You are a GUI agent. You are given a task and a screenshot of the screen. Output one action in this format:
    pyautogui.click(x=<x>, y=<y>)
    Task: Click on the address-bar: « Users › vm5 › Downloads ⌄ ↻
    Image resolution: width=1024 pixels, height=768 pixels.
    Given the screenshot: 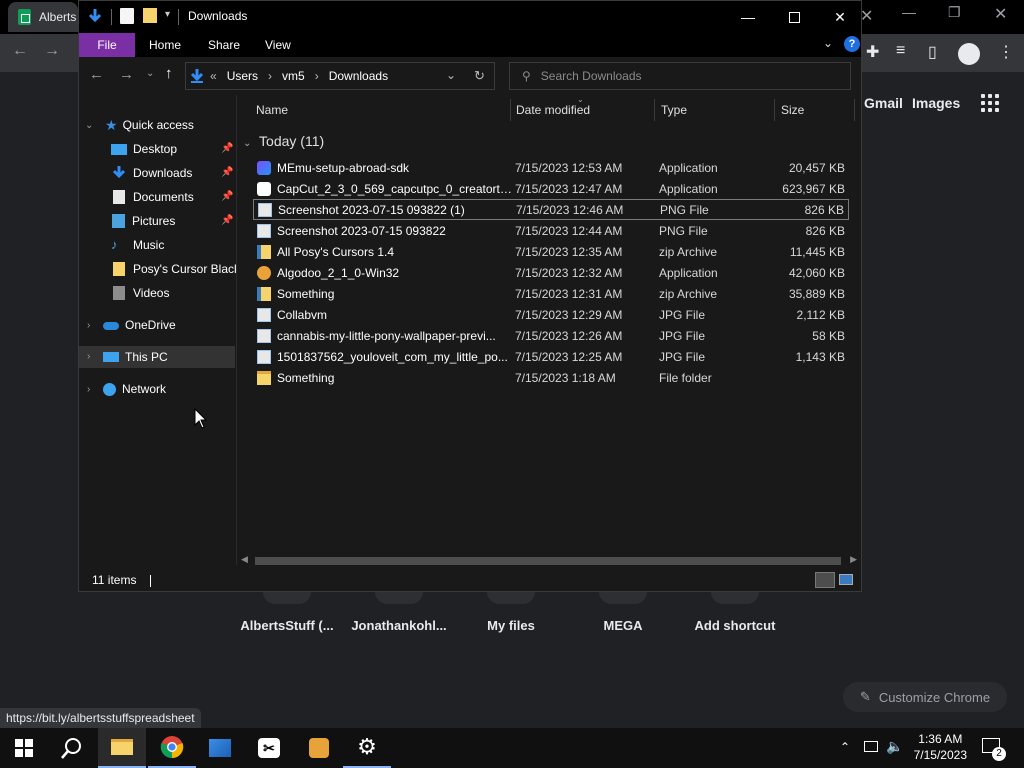 What is the action you would take?
    pyautogui.click(x=340, y=76)
    